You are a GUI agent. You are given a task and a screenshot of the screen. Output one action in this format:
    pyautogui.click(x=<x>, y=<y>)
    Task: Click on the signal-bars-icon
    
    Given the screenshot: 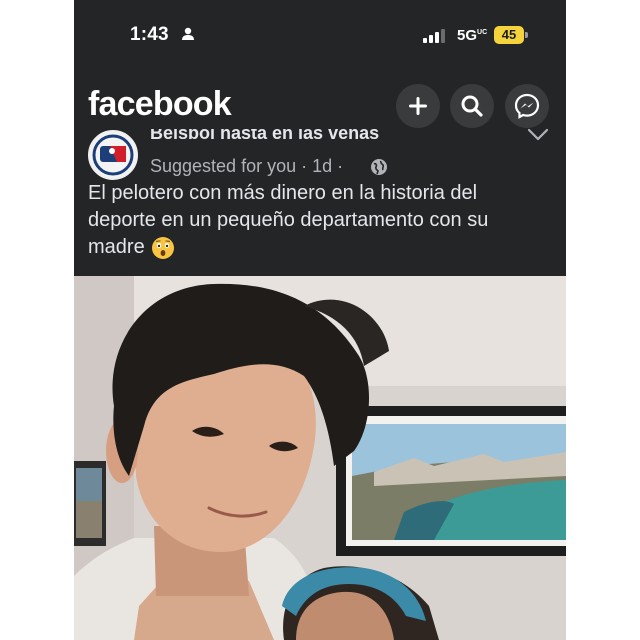 What is the action you would take?
    pyautogui.click(x=434, y=36)
    